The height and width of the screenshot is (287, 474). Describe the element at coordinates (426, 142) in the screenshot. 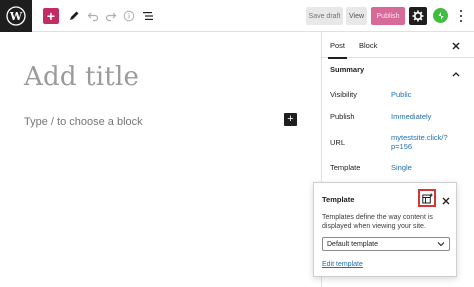

I see `url-value-link: mytestsite.click/?p=156` at that location.